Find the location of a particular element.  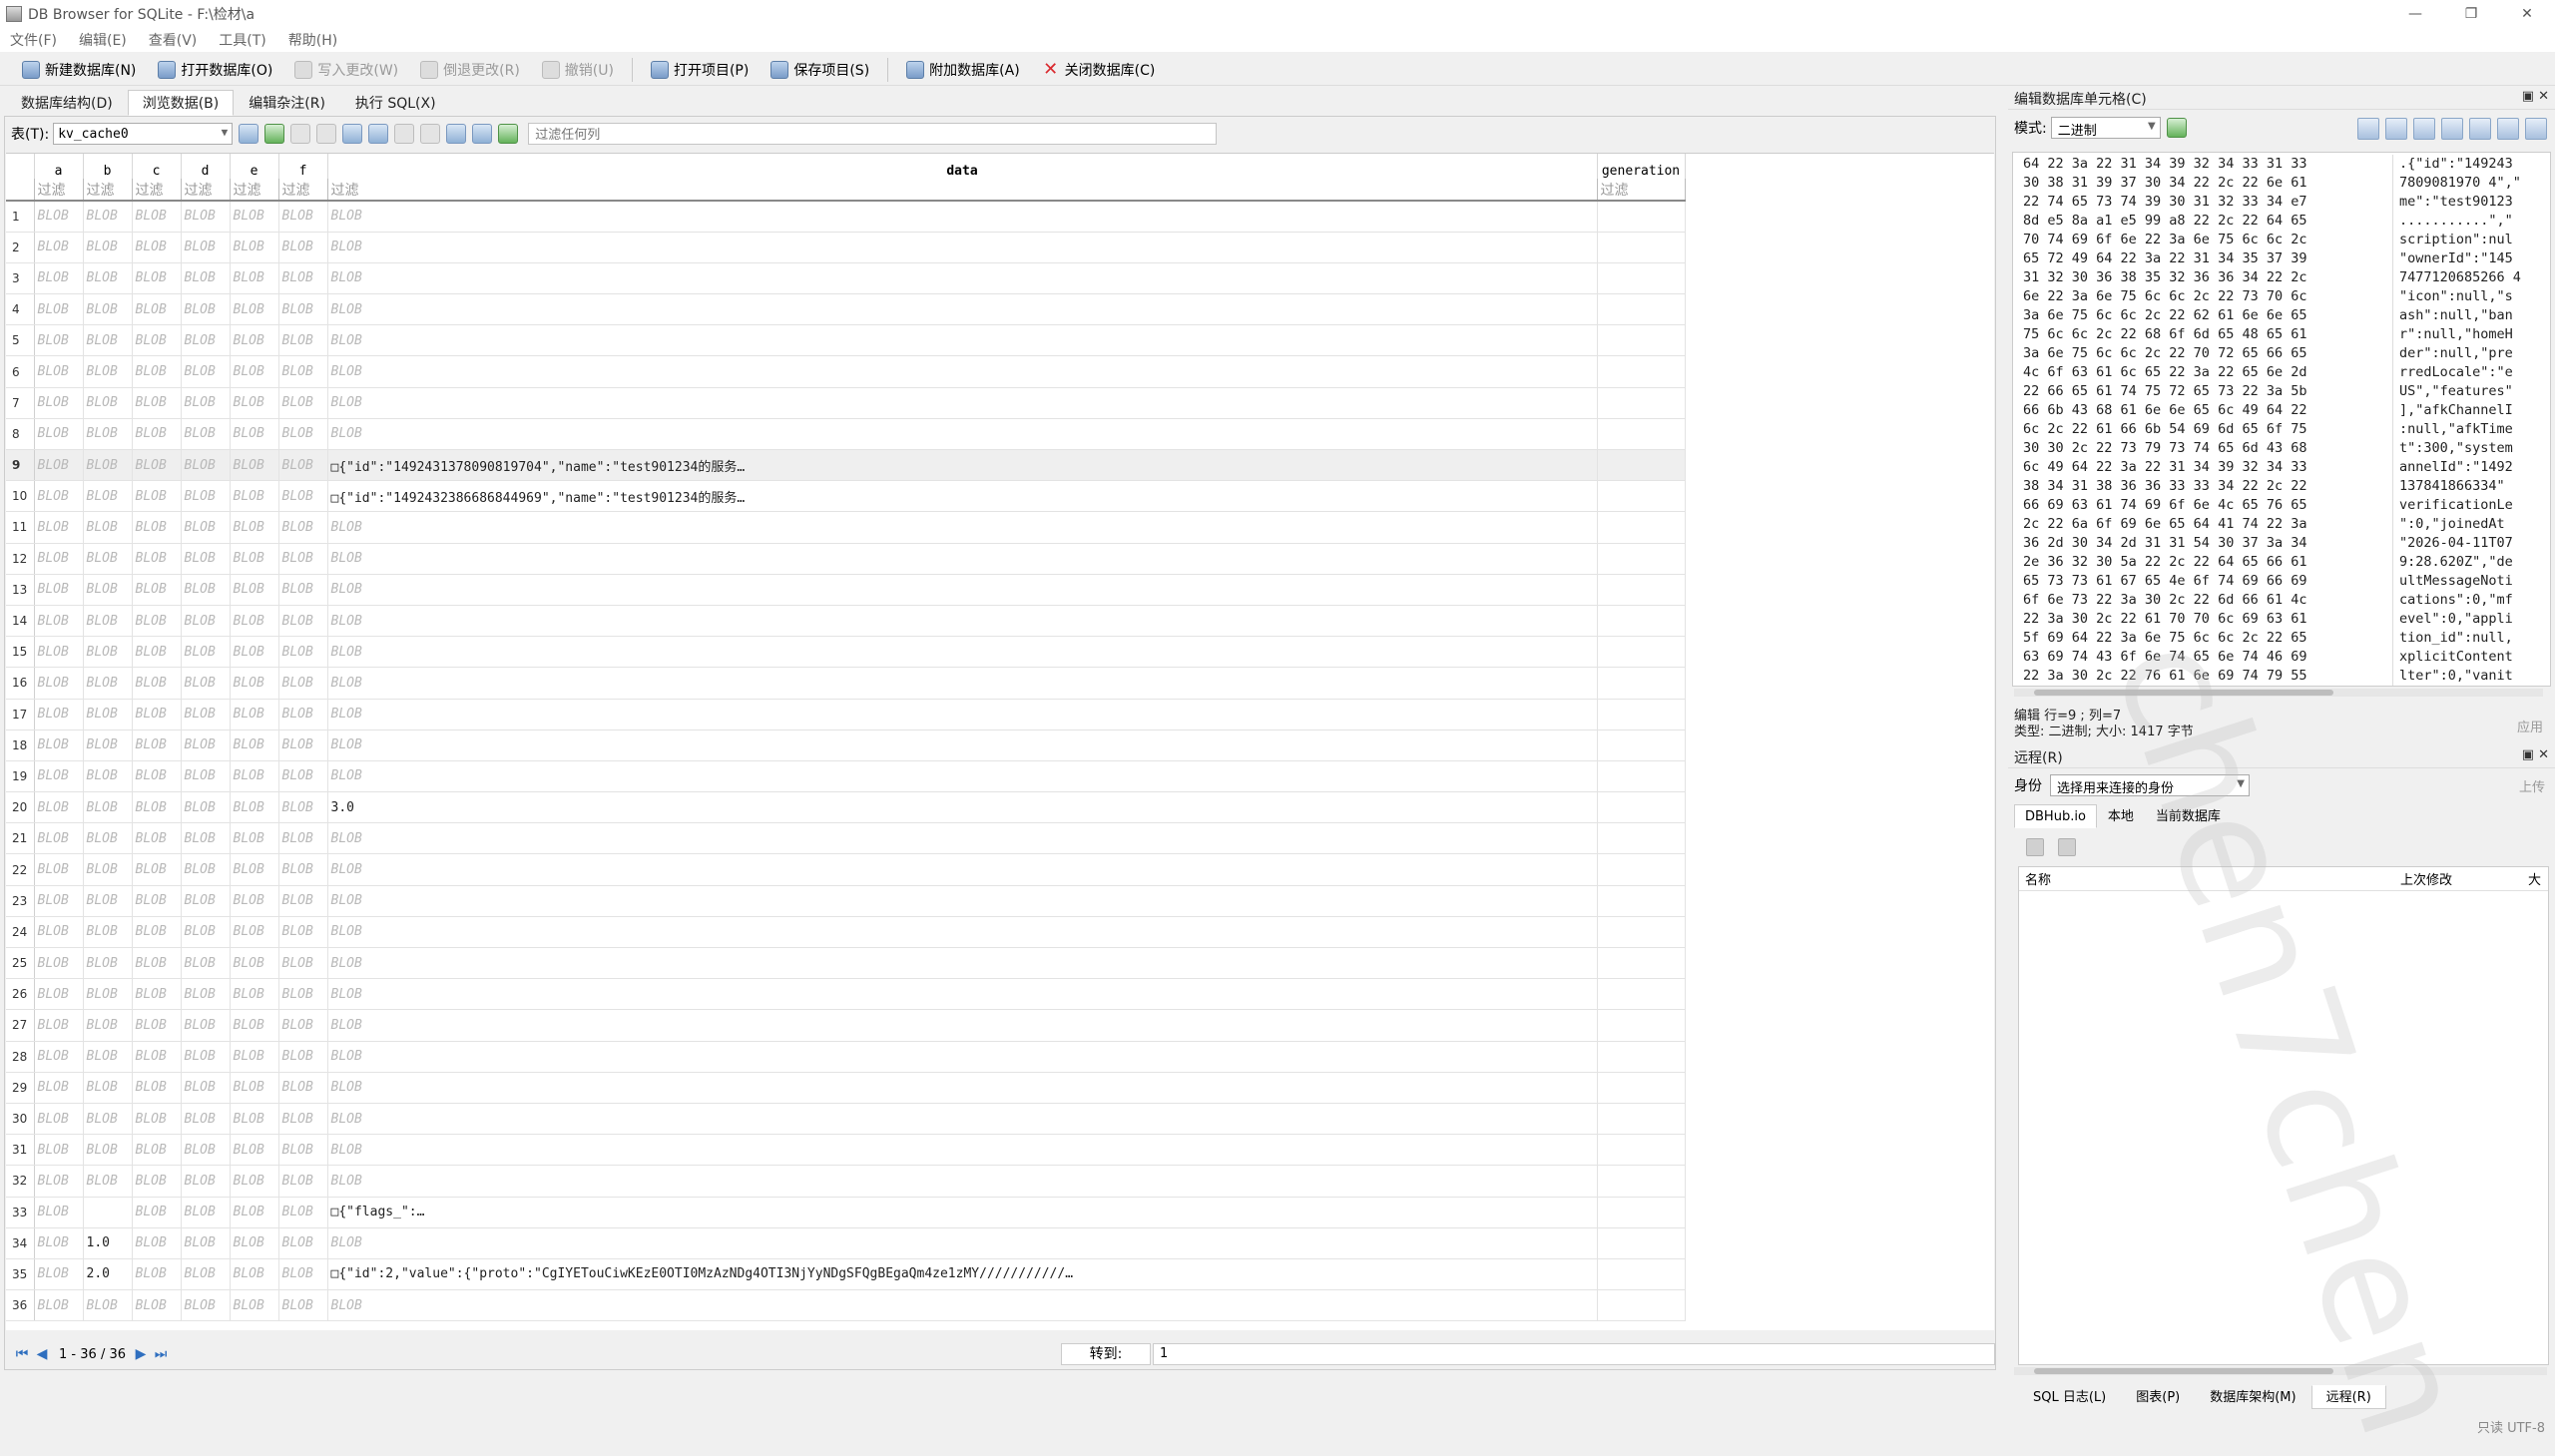

column-header: c is located at coordinates (157, 166).